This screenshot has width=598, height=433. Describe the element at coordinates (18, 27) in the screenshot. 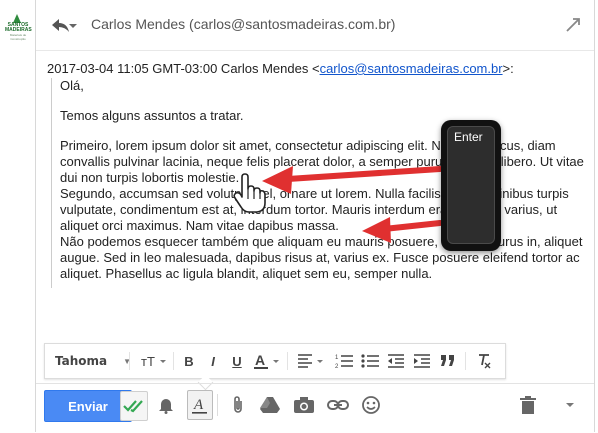

I see `company-logo: SANTOS MADEIRAS Materiais de Construção` at that location.